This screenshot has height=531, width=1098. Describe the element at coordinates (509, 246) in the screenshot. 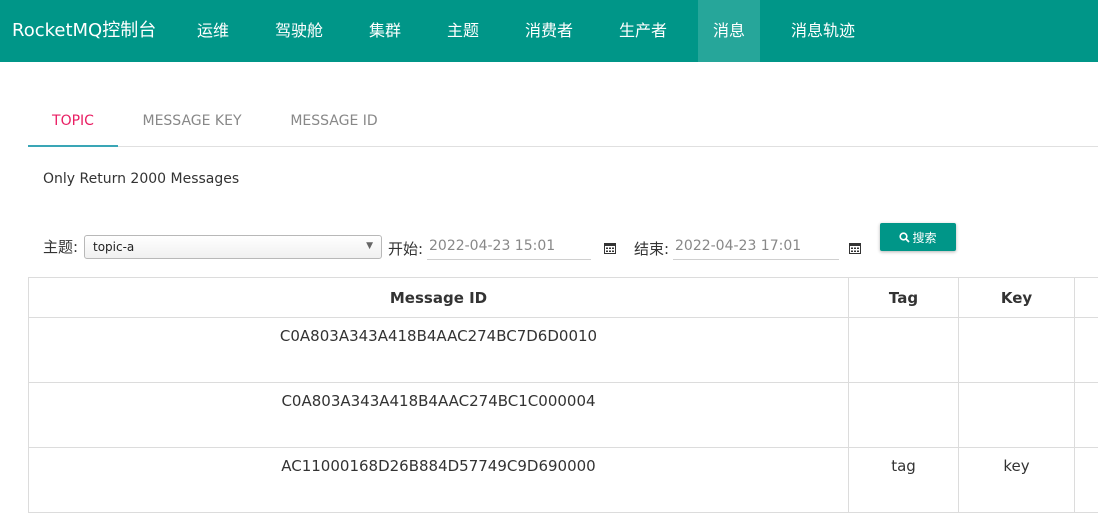

I see `start-time-input` at that location.